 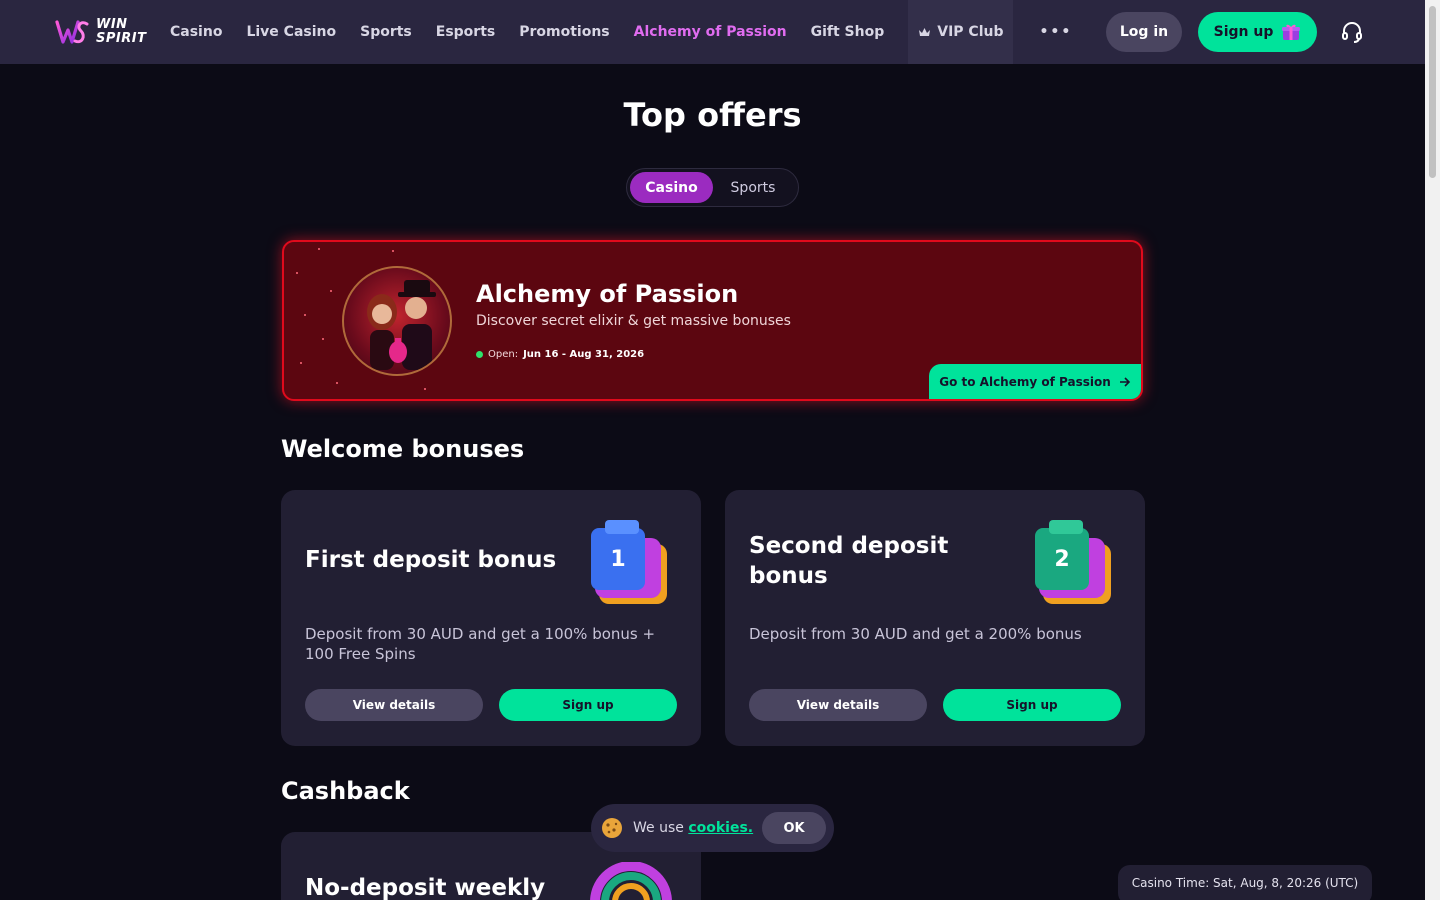 What do you see at coordinates (849, 561) in the screenshot?
I see `card-title: Second deposit bonus` at bounding box center [849, 561].